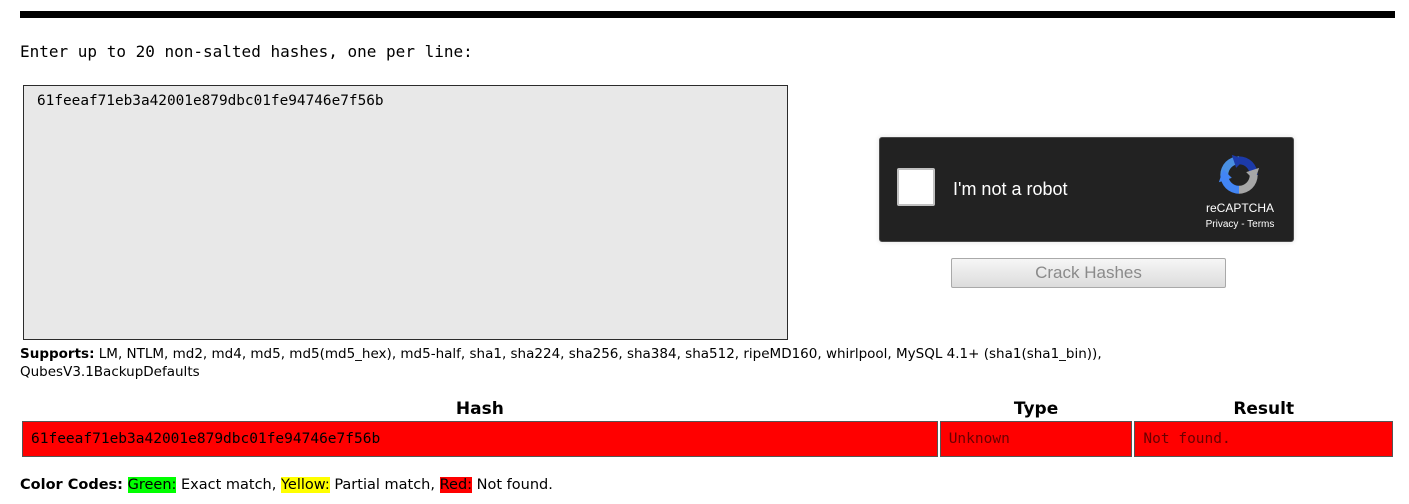  I want to click on type-column-header: Type, so click(1036, 408).